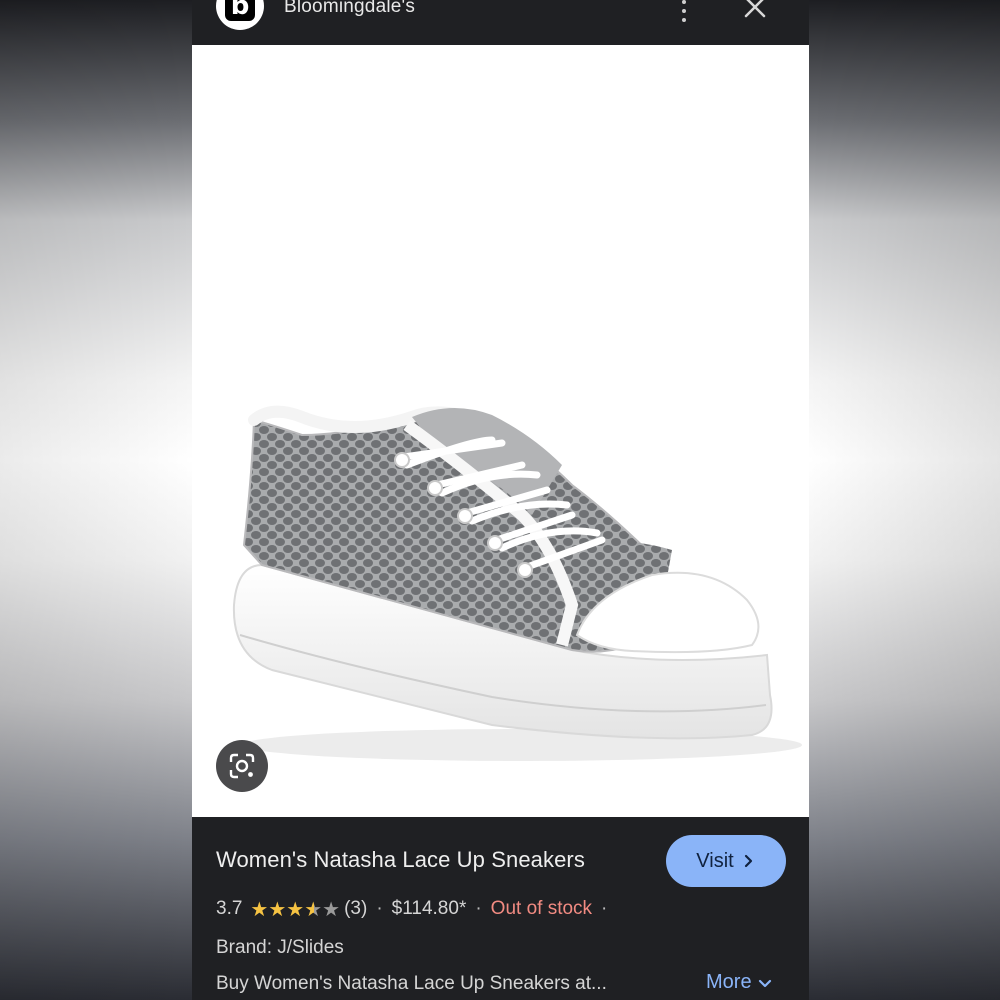 The image size is (1000, 1000). What do you see at coordinates (400, 860) in the screenshot?
I see `product-title: Women's Natasha Lace Up Sneakers` at bounding box center [400, 860].